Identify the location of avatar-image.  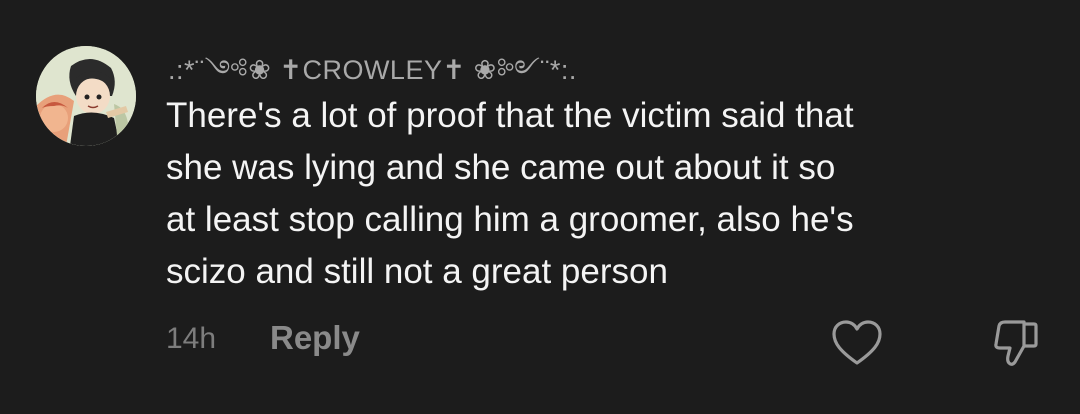
(86, 96).